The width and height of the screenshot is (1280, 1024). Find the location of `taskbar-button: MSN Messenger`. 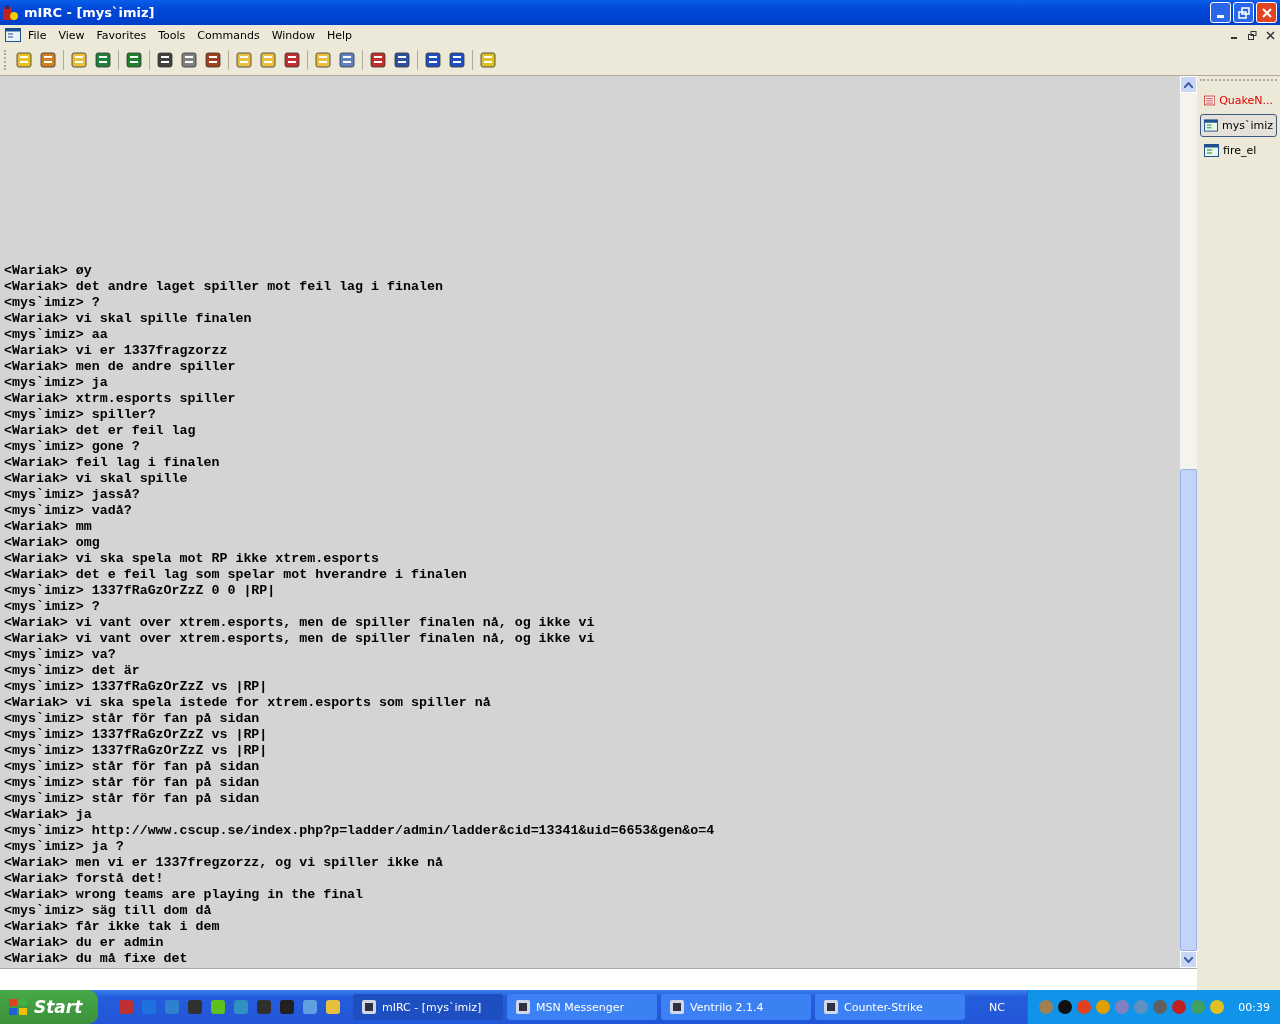

taskbar-button: MSN Messenger is located at coordinates (582, 1007).